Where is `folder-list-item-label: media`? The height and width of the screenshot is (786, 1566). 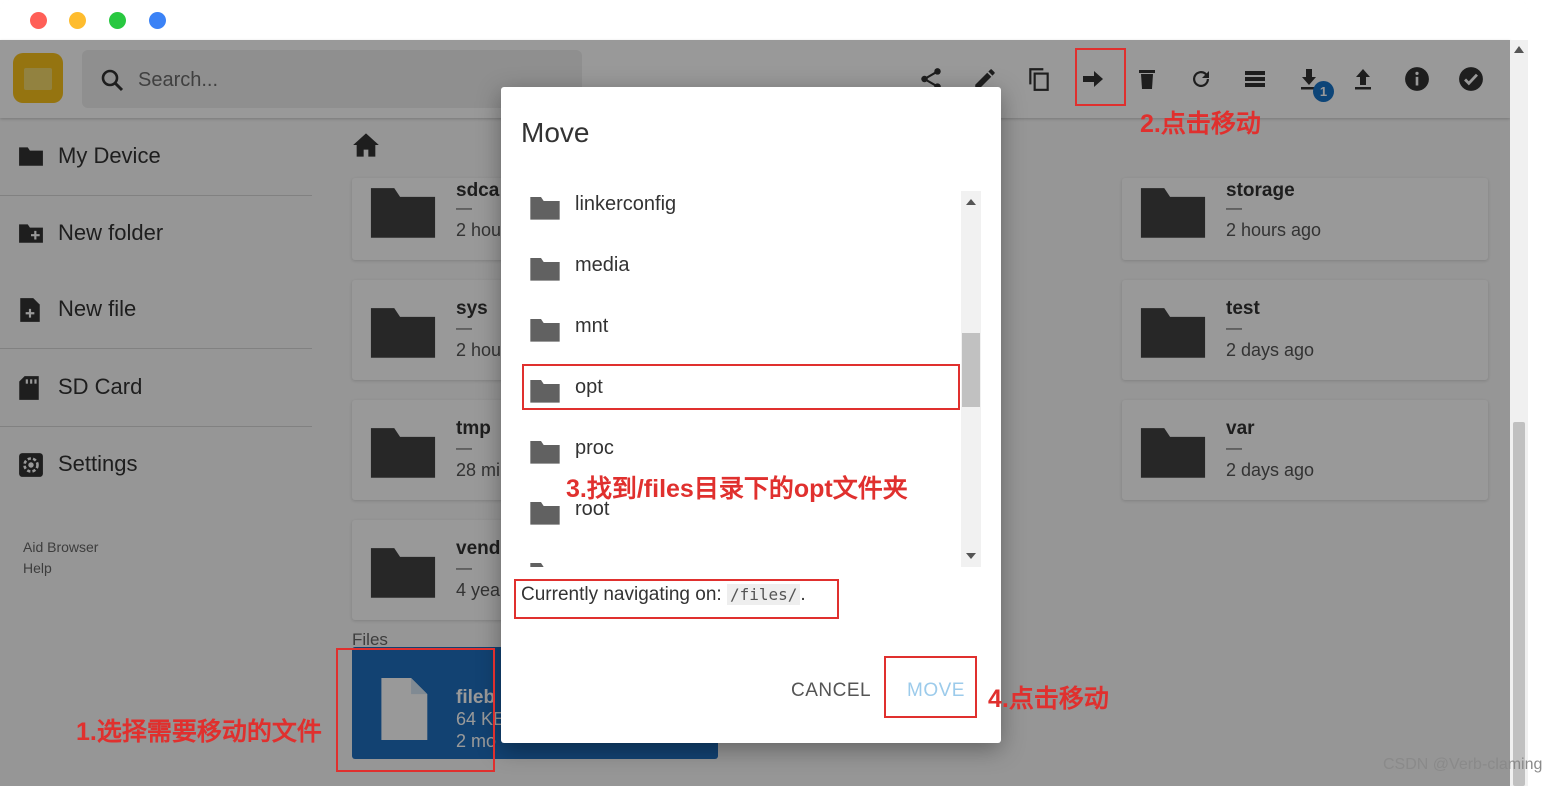
folder-list-item-label: media is located at coordinates (602, 265).